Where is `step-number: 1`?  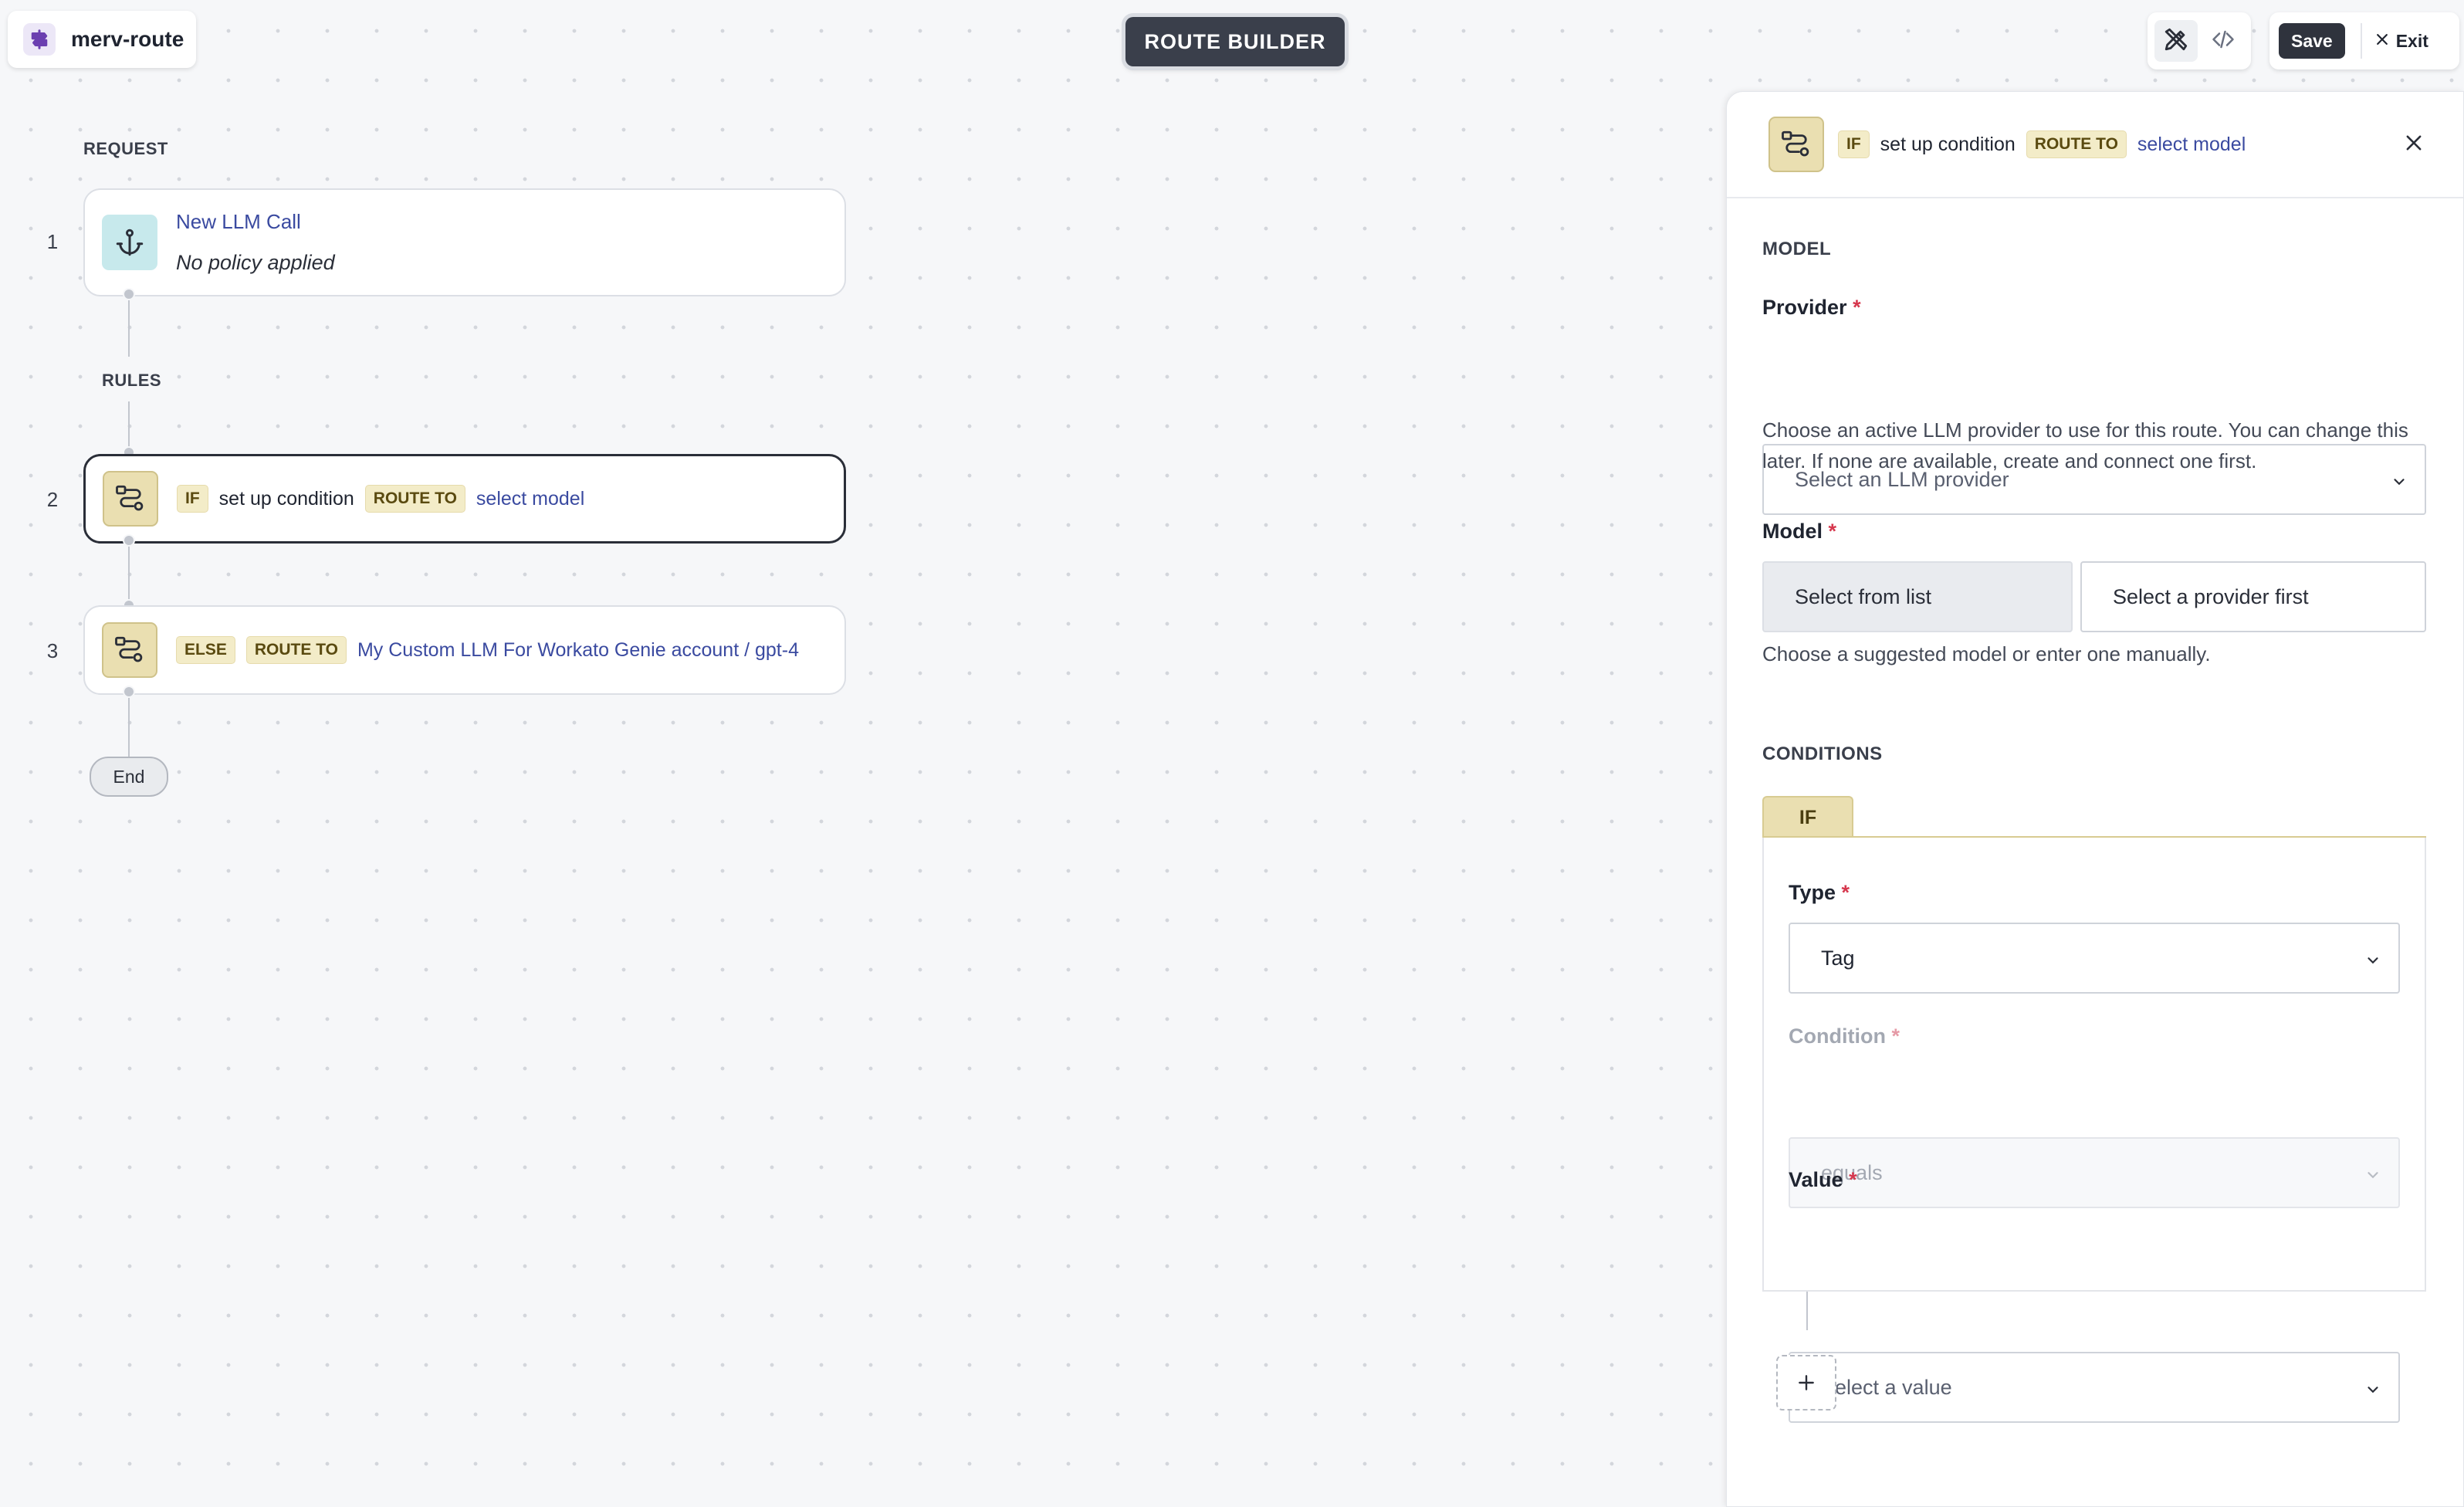 step-number: 1 is located at coordinates (52, 241).